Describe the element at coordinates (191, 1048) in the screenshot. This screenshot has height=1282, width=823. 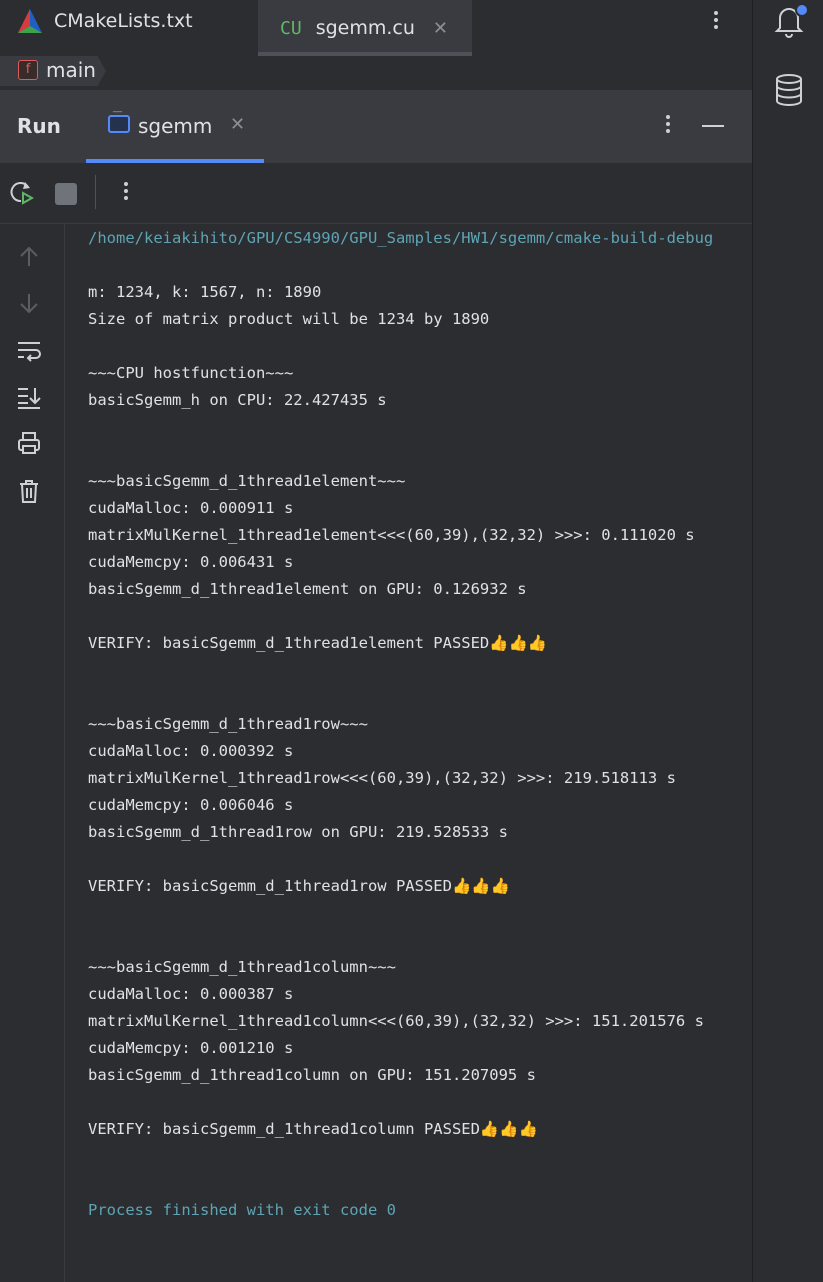
I see `console-line: cudaMemcpy: 0.001210 s` at that location.